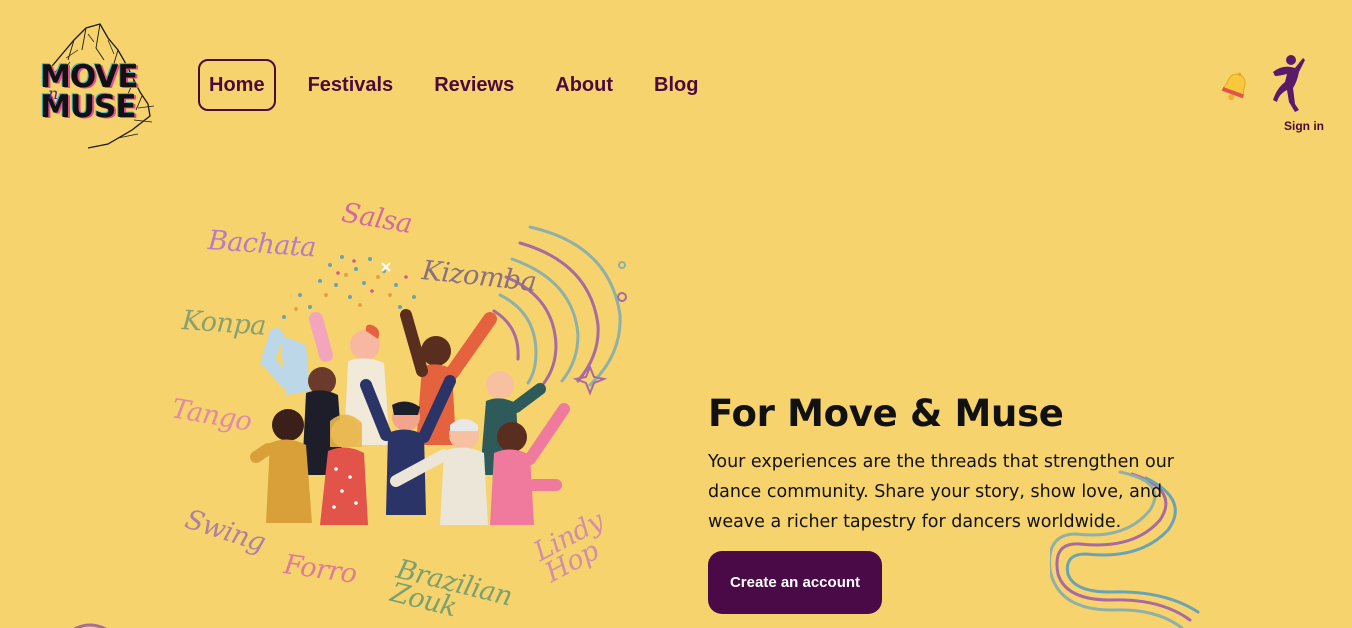  Describe the element at coordinates (474, 85) in the screenshot. I see `nav-reviews: Reviews` at that location.